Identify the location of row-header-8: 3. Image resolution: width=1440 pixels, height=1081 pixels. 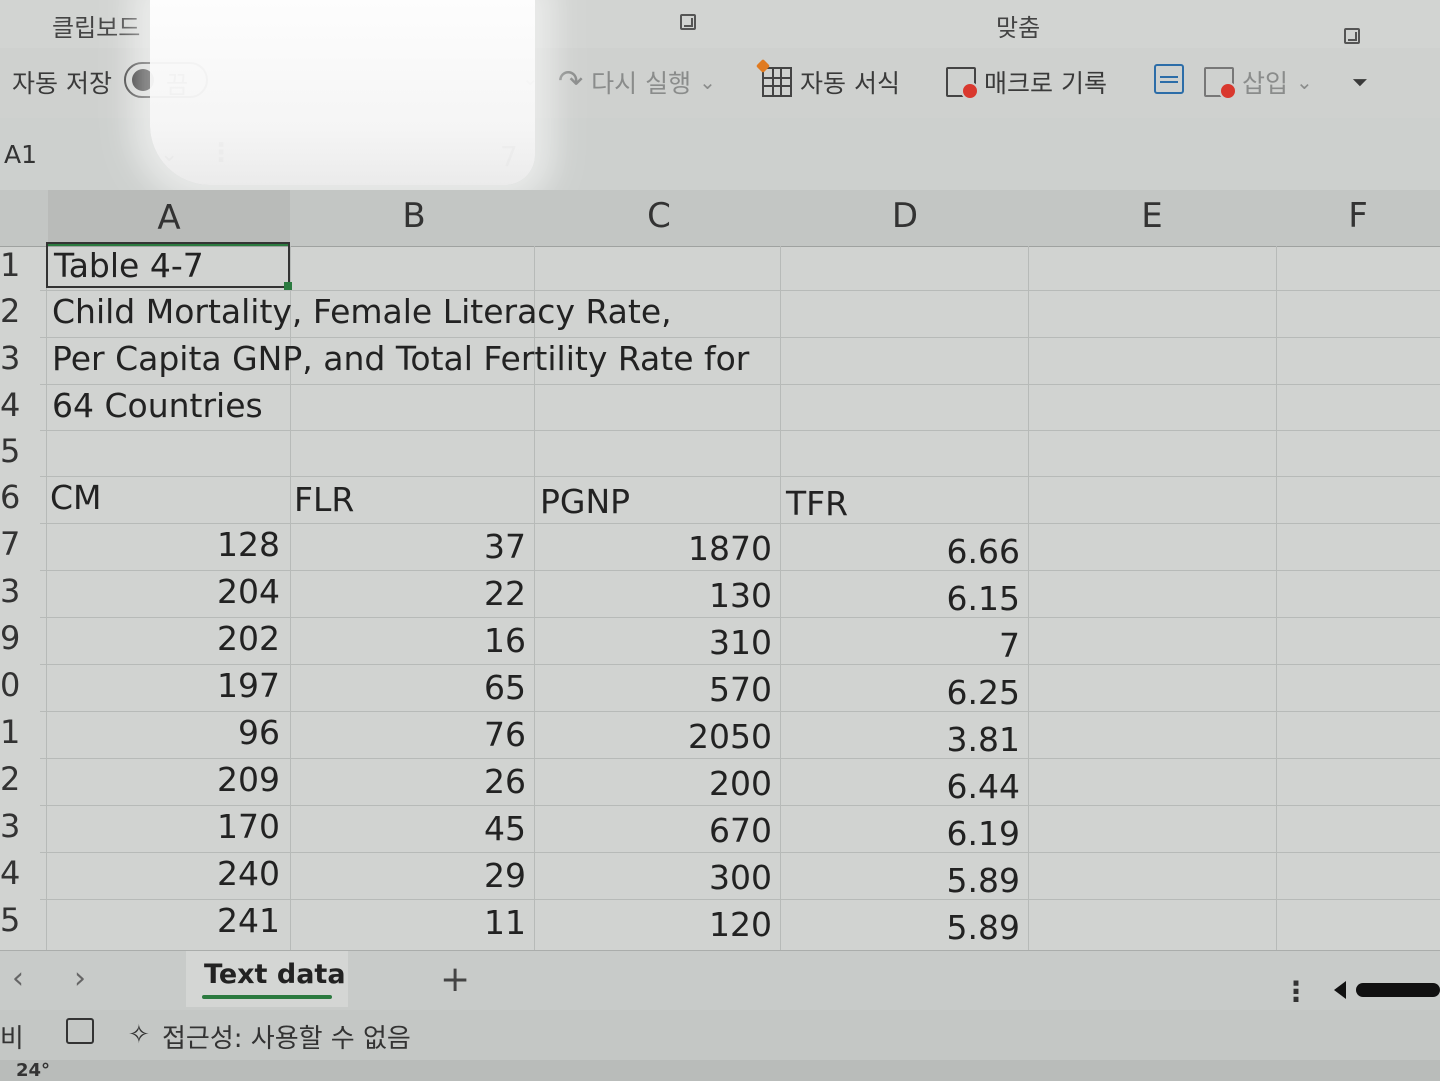
(20, 591).